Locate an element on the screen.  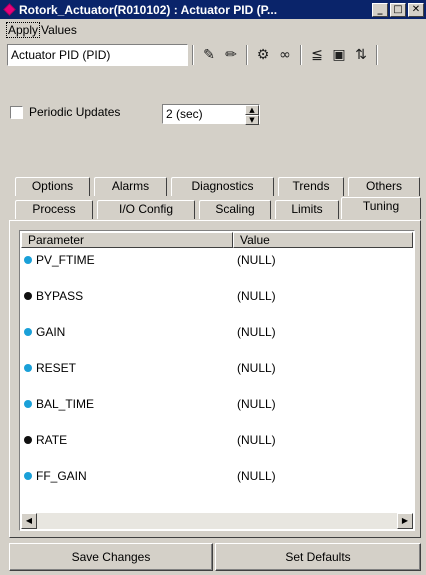
table-row: BAL_TIME (NULL) is located at coordinates (217, 411).